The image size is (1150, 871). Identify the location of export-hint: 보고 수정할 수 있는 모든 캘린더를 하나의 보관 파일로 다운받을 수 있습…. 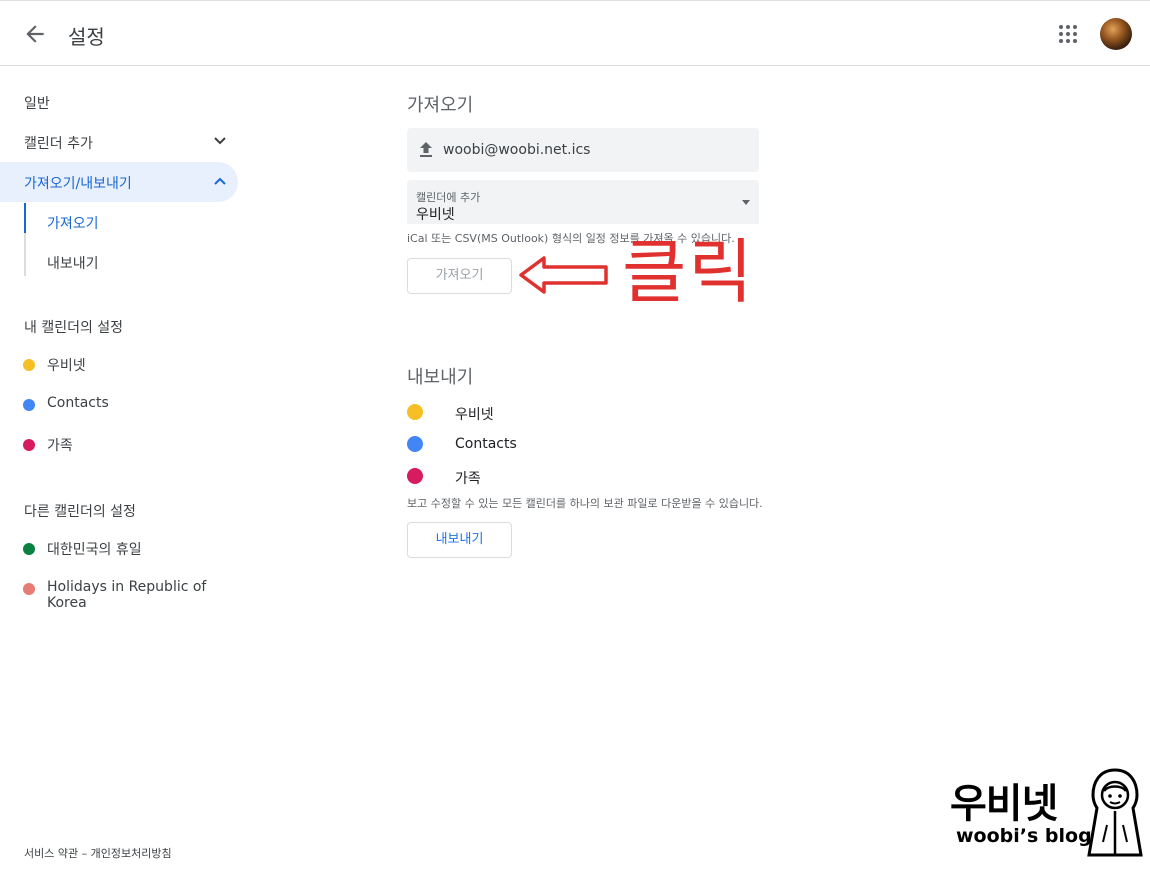
(585, 503).